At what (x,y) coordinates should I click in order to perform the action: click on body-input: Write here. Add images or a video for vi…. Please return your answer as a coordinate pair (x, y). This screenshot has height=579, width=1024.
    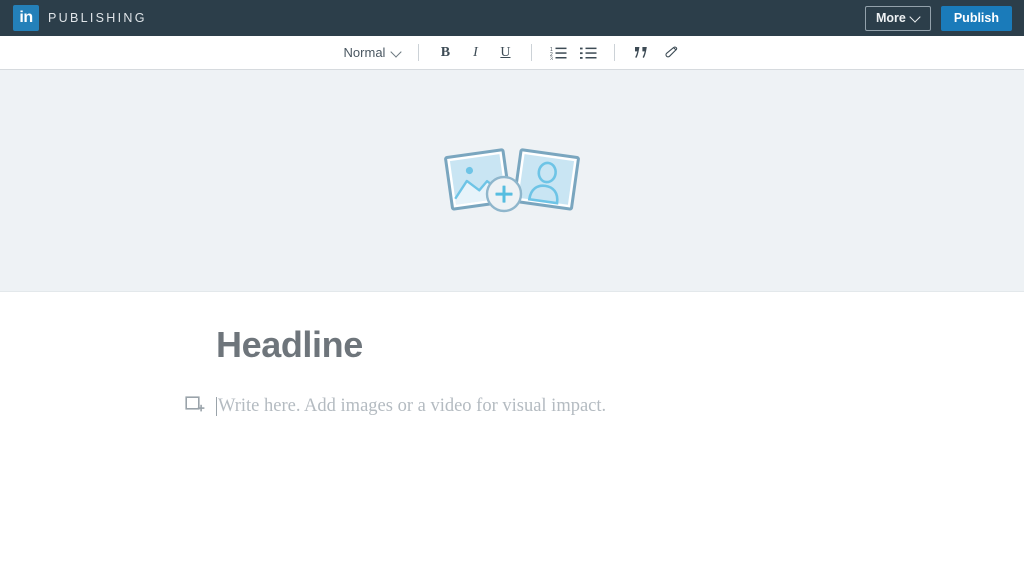
    Looking at the image, I should click on (412, 406).